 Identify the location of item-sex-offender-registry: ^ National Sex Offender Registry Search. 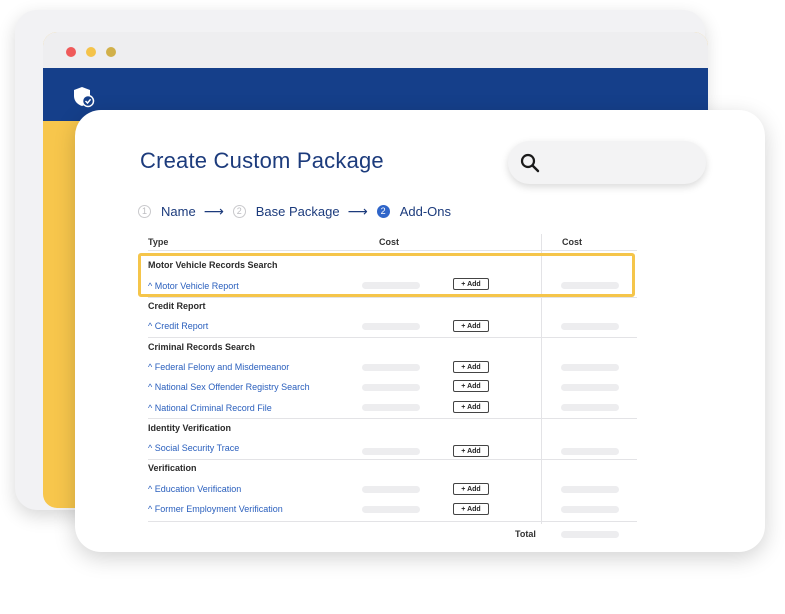
(229, 387).